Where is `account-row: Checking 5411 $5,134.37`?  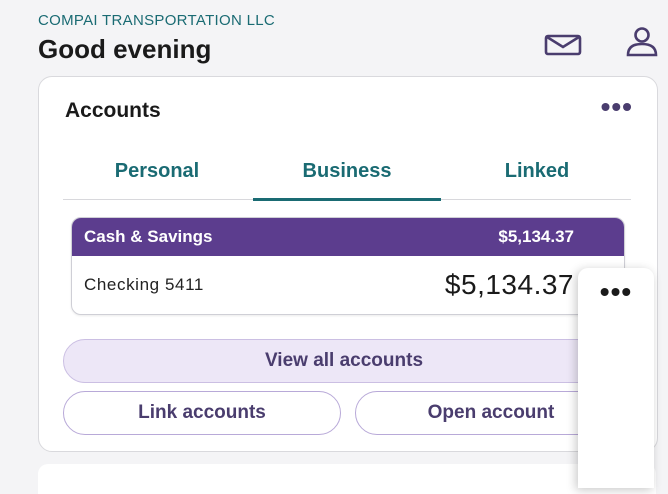
account-row: Checking 5411 $5,134.37 is located at coordinates (348, 285).